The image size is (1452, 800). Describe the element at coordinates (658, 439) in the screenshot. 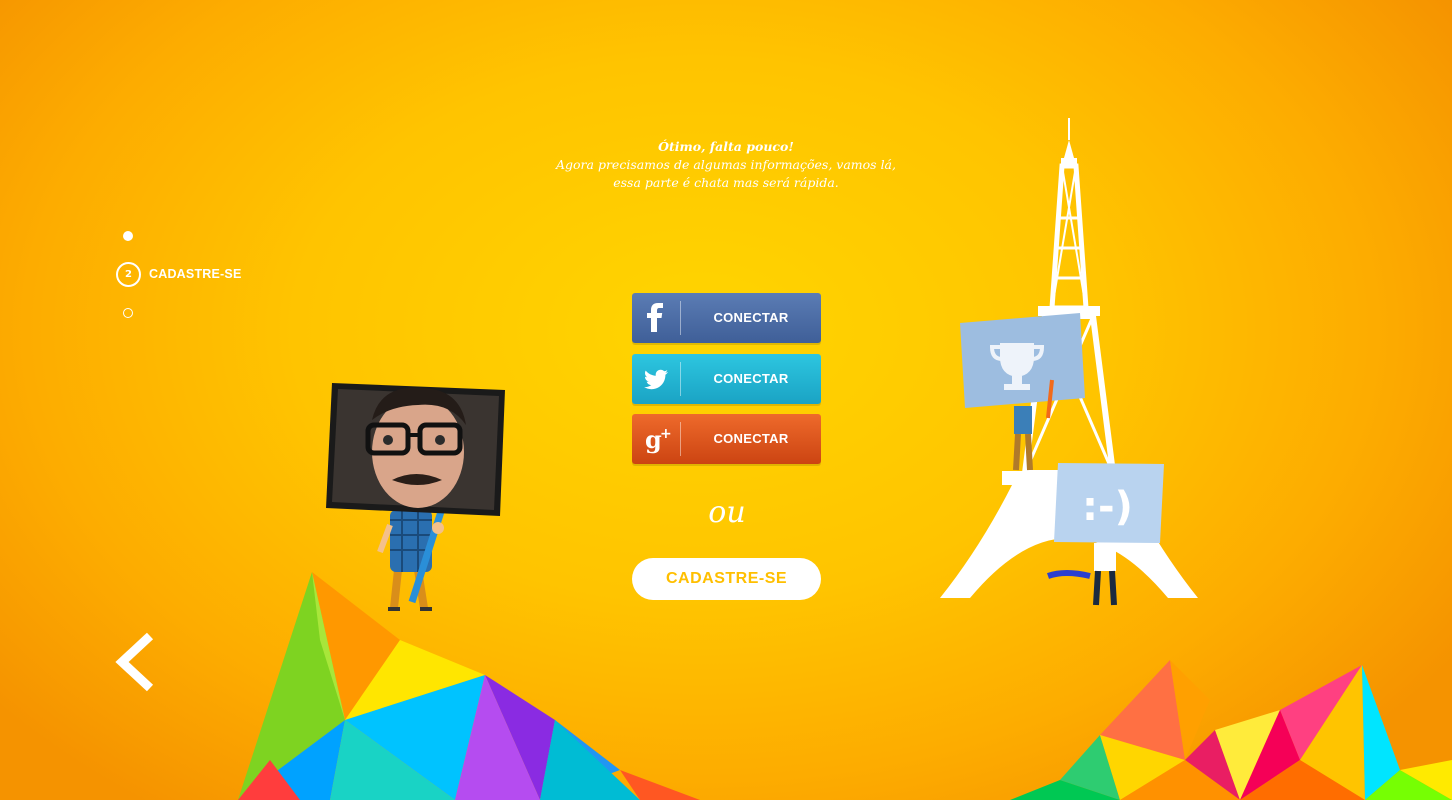

I see `google-plus-icon: g +` at that location.